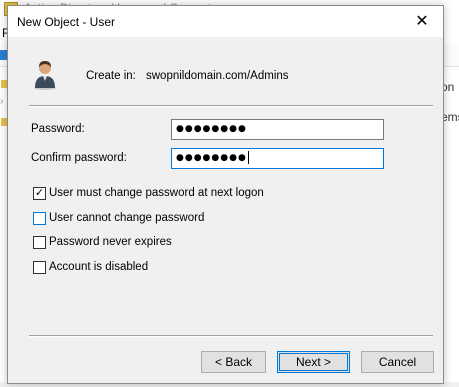 The image size is (459, 387). Describe the element at coordinates (58, 129) in the screenshot. I see `password-label: Password:` at that location.